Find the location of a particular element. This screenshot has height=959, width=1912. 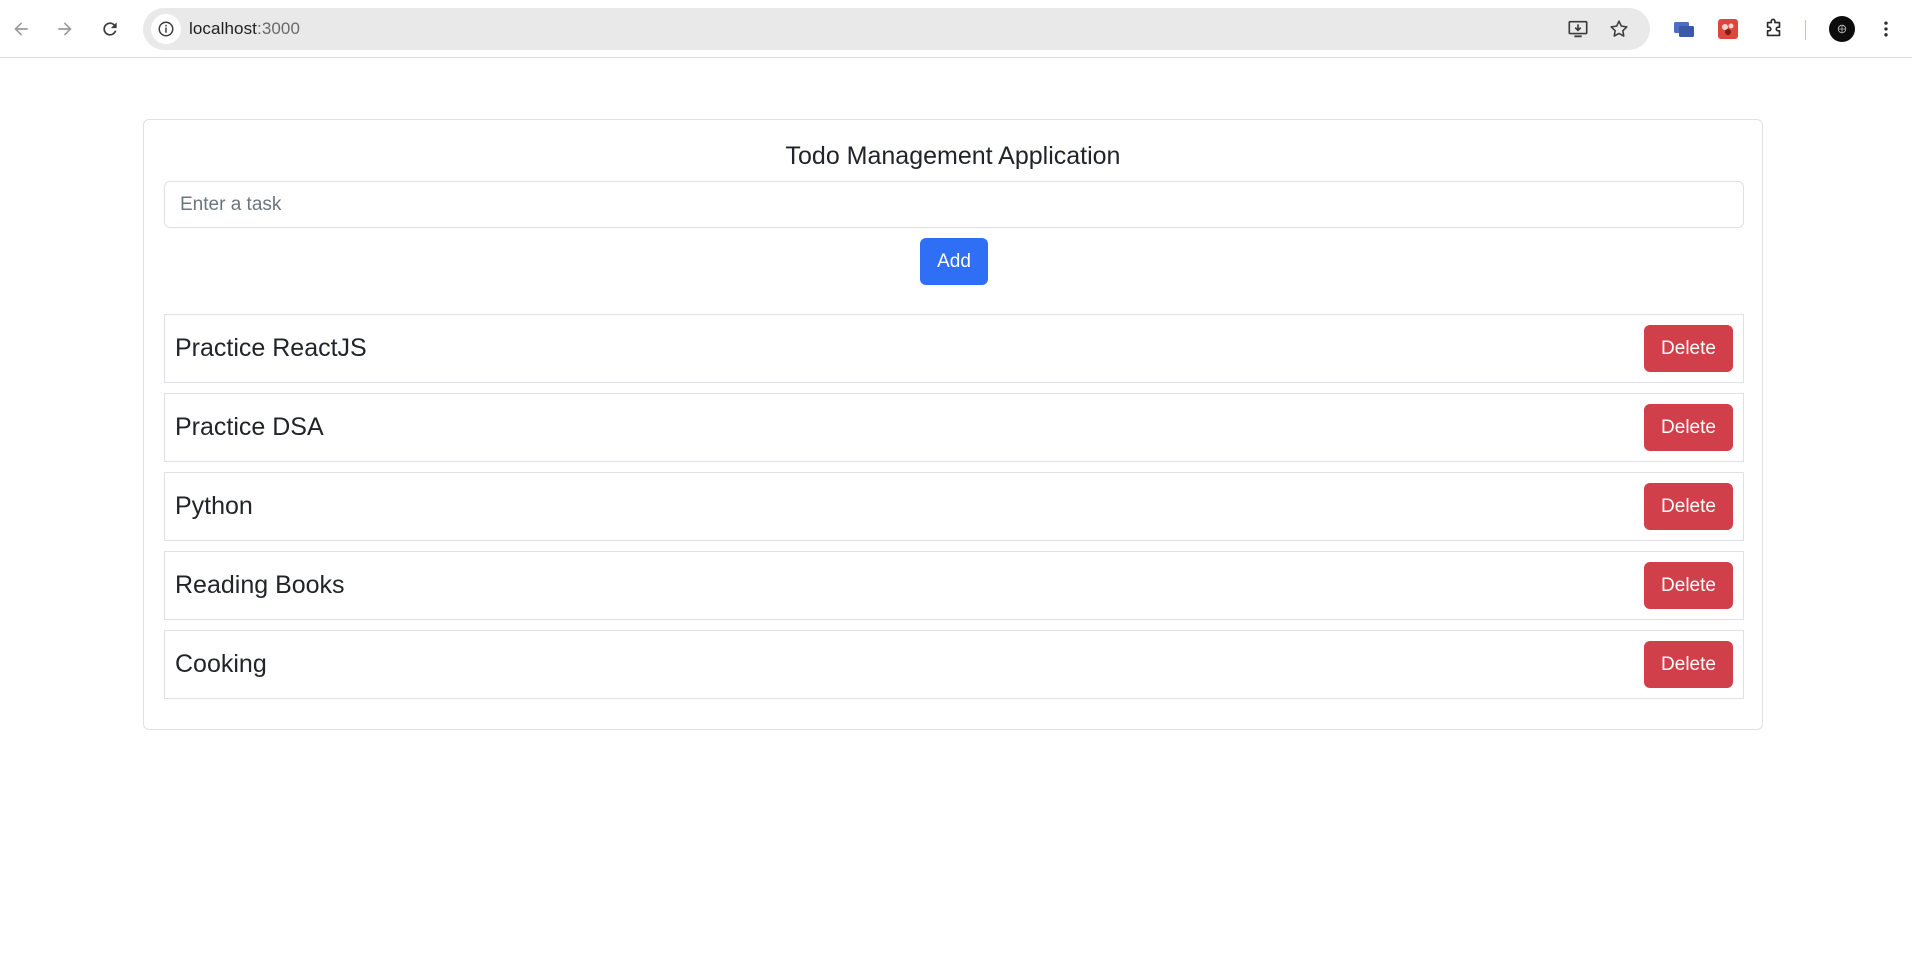

browser-menu-button is located at coordinates (1886, 29).